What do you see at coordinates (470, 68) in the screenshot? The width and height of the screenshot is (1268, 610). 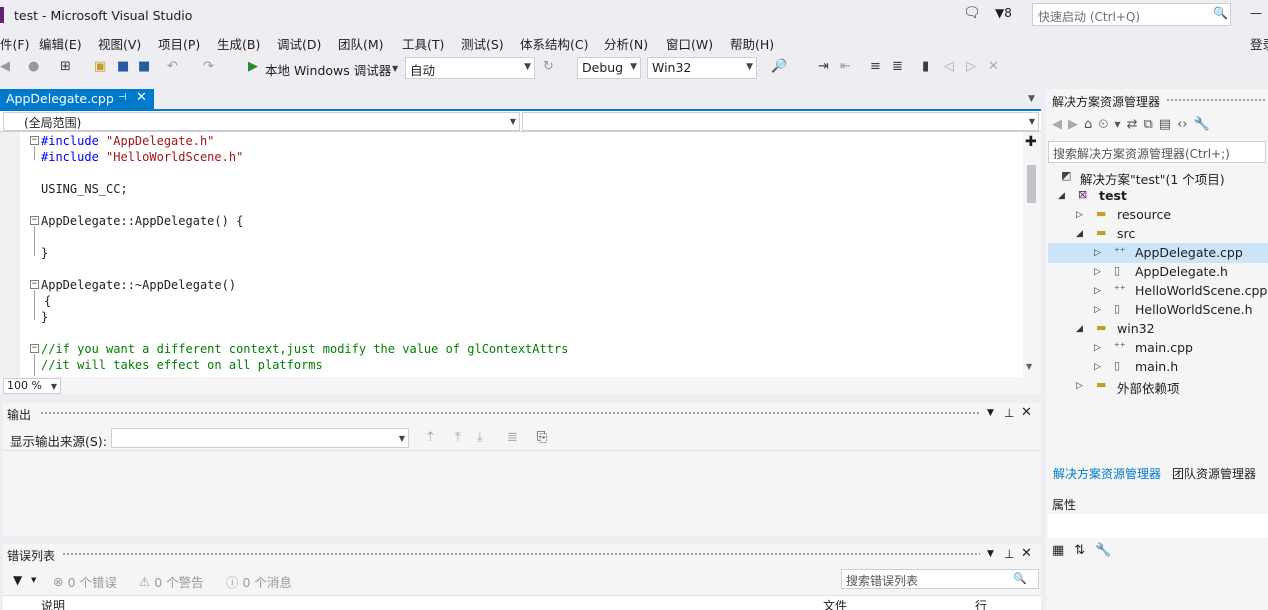 I see `solution-config-select: 自动 ▼` at bounding box center [470, 68].